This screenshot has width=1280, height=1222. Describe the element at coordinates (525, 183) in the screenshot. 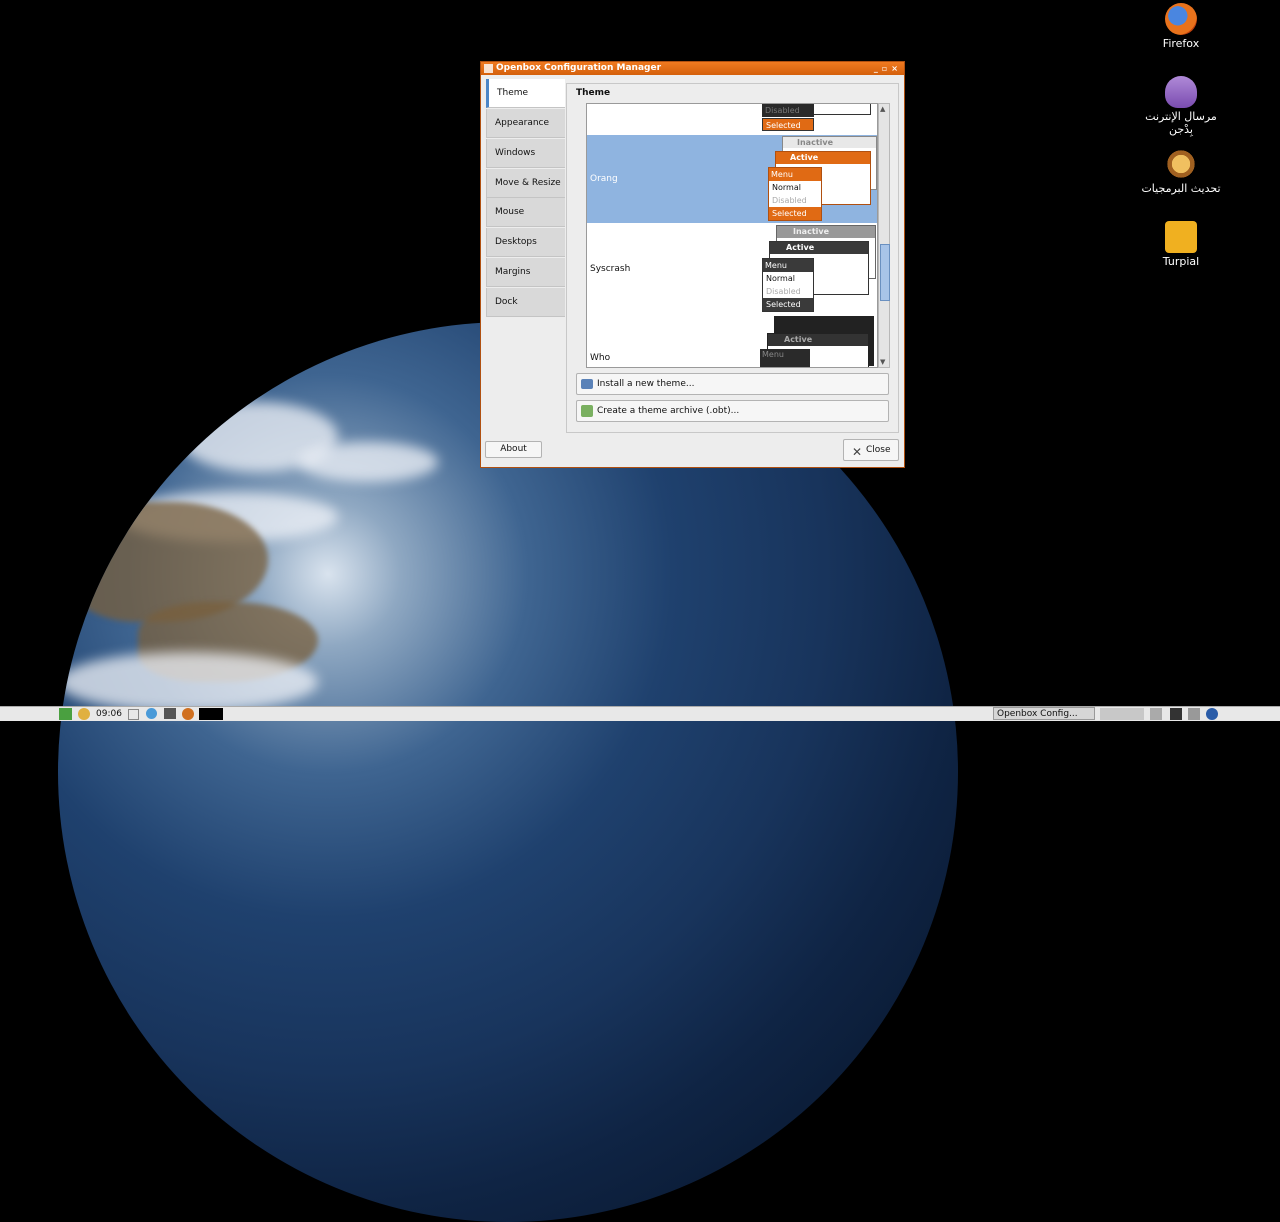

I see `tab-move-resize: Move & Resize` at that location.